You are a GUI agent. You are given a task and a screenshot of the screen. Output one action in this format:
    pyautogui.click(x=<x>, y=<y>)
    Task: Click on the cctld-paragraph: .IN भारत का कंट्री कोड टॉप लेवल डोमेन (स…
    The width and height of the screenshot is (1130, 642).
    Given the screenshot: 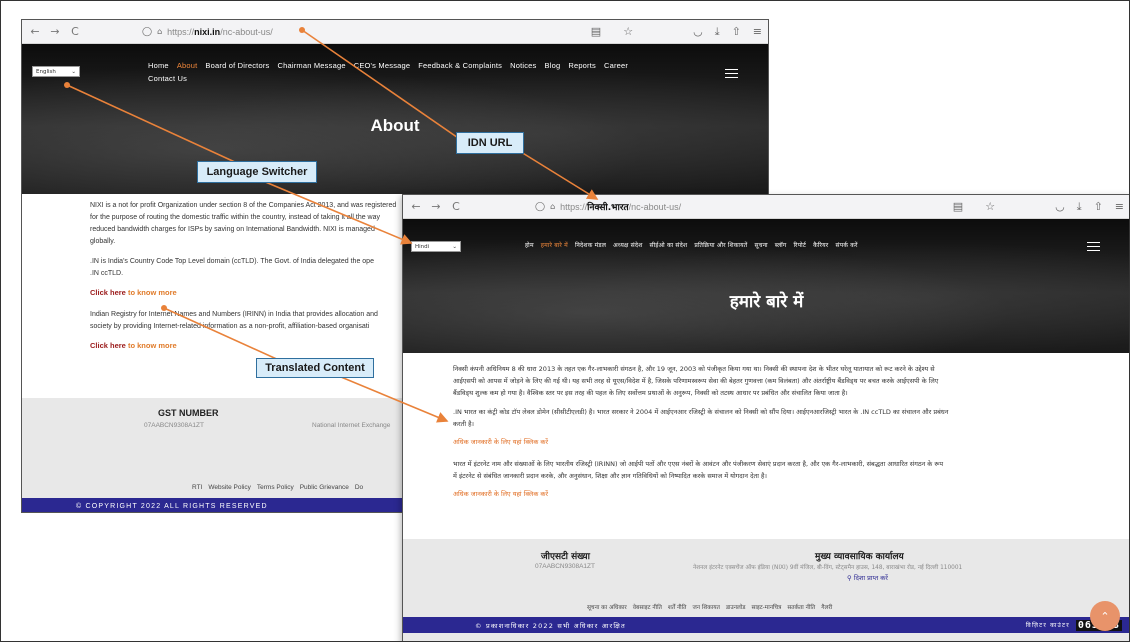 What is the action you would take?
    pyautogui.click(x=701, y=418)
    